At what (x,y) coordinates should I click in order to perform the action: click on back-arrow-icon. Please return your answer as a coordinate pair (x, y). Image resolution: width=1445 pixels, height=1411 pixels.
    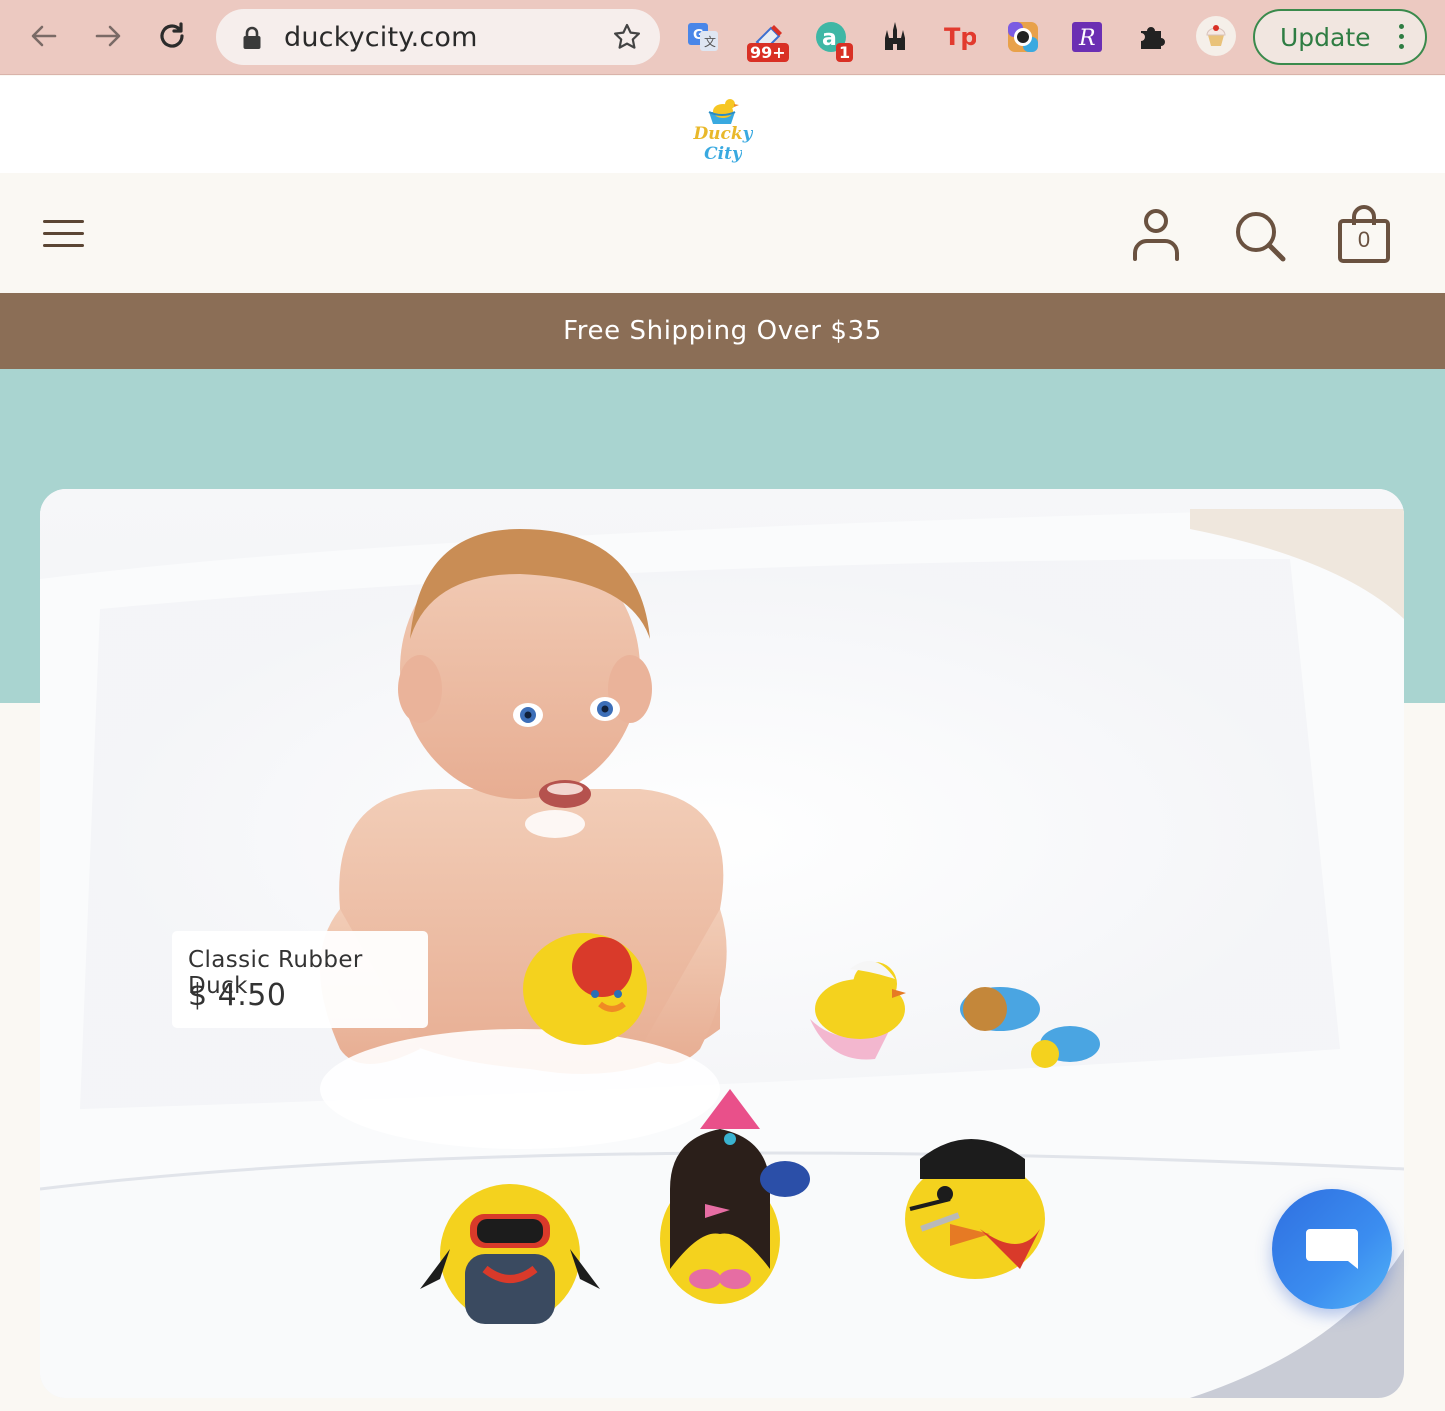
    Looking at the image, I should click on (44, 36).